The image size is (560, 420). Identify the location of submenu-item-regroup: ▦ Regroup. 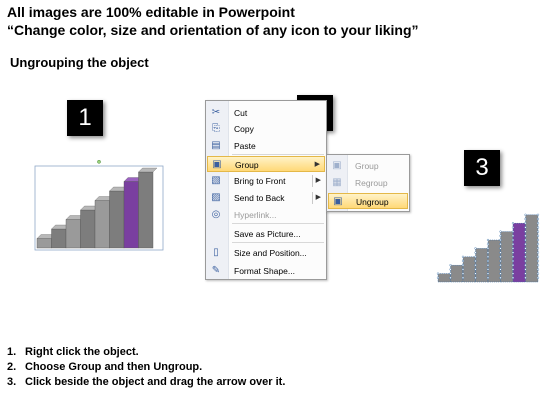
(368, 183).